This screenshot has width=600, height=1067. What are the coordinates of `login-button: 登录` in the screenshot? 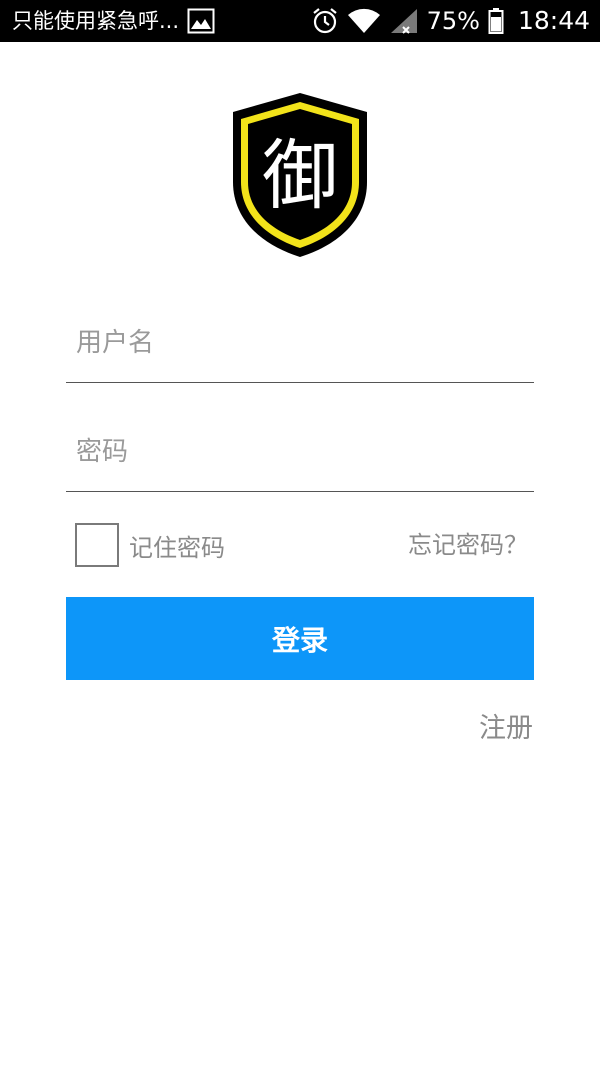 It's located at (300, 638).